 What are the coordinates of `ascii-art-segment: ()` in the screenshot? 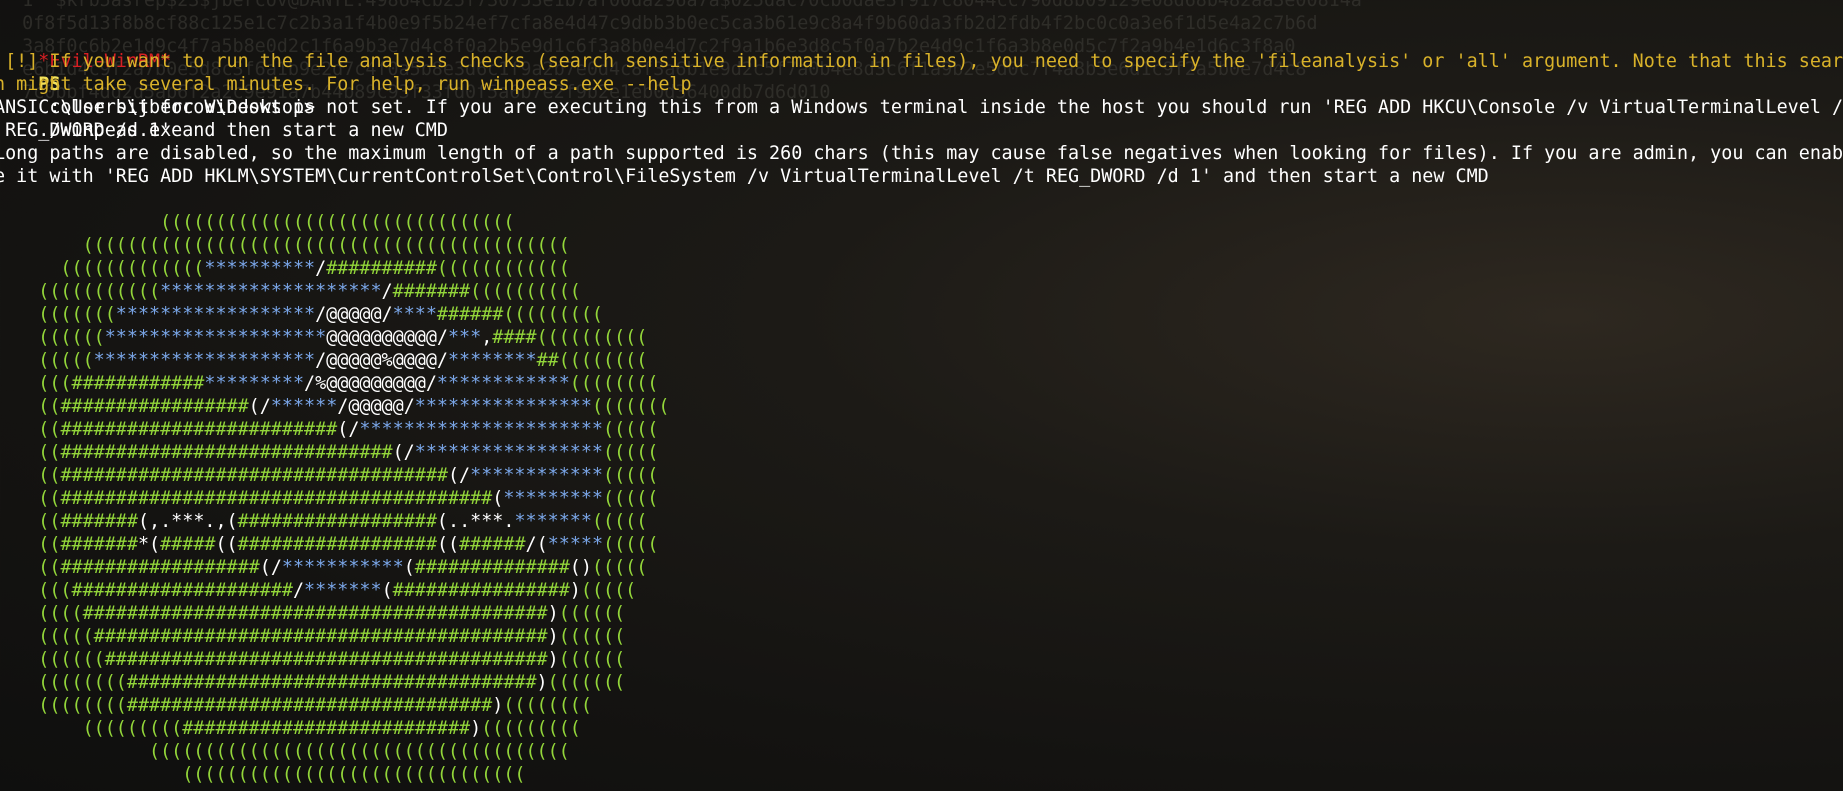 It's located at (580, 567).